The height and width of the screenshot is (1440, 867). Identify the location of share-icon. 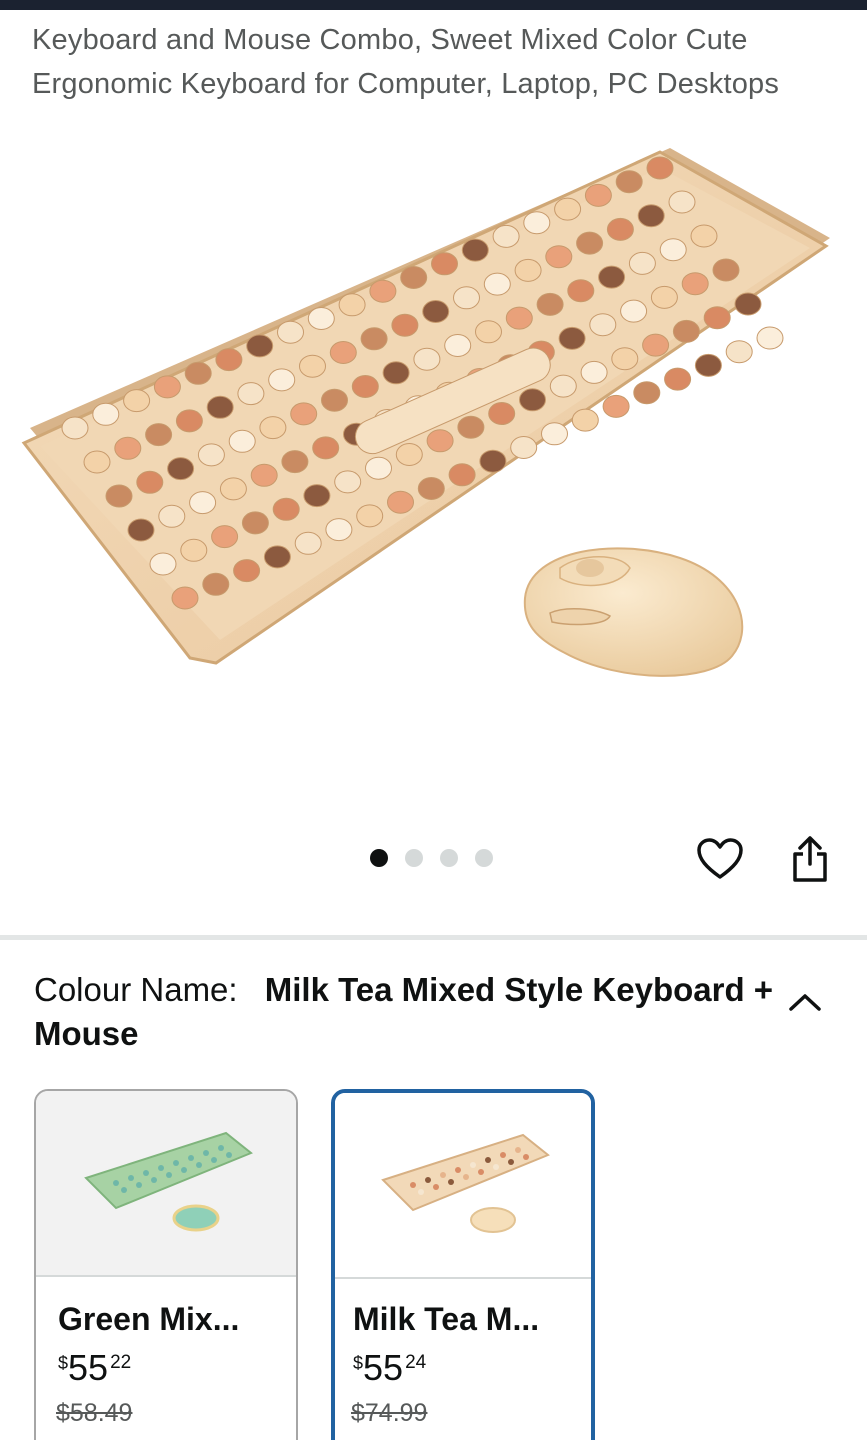
(810, 859).